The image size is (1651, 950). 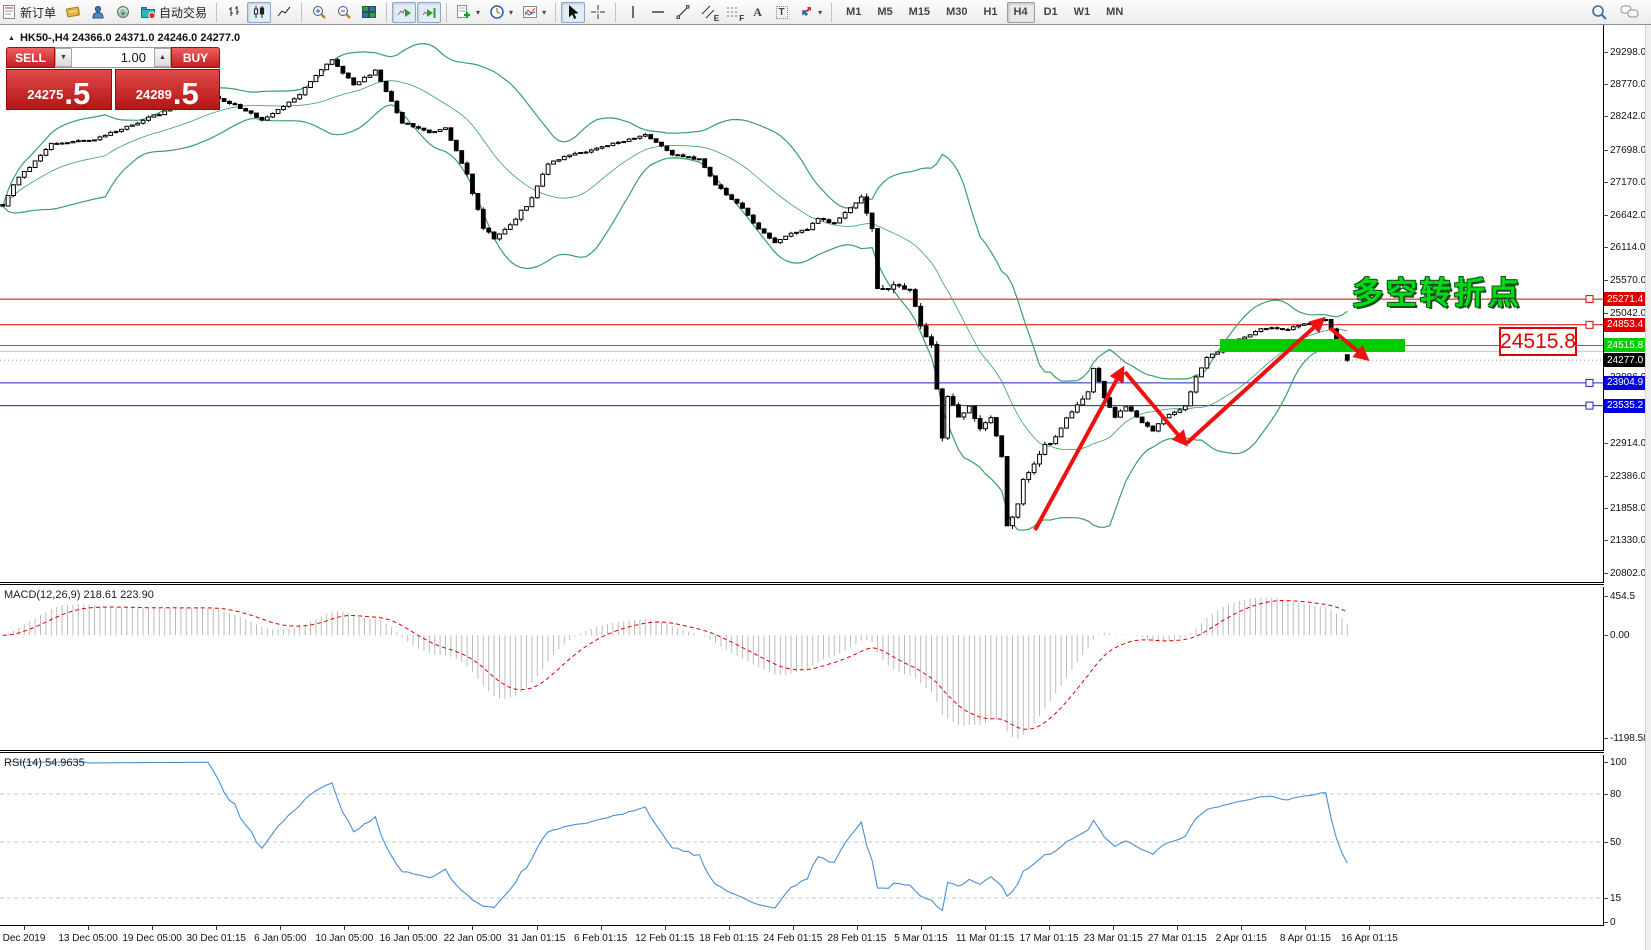 What do you see at coordinates (1619, 596) in the screenshot?
I see `macd-axis-454.5: 454.5` at bounding box center [1619, 596].